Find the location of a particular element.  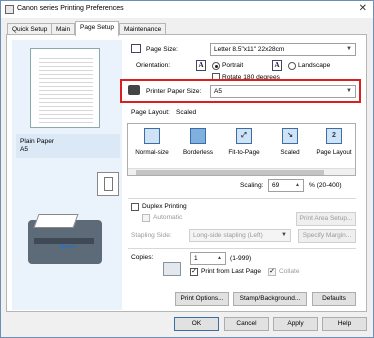

cancel-button: Cancel is located at coordinates (246, 324).